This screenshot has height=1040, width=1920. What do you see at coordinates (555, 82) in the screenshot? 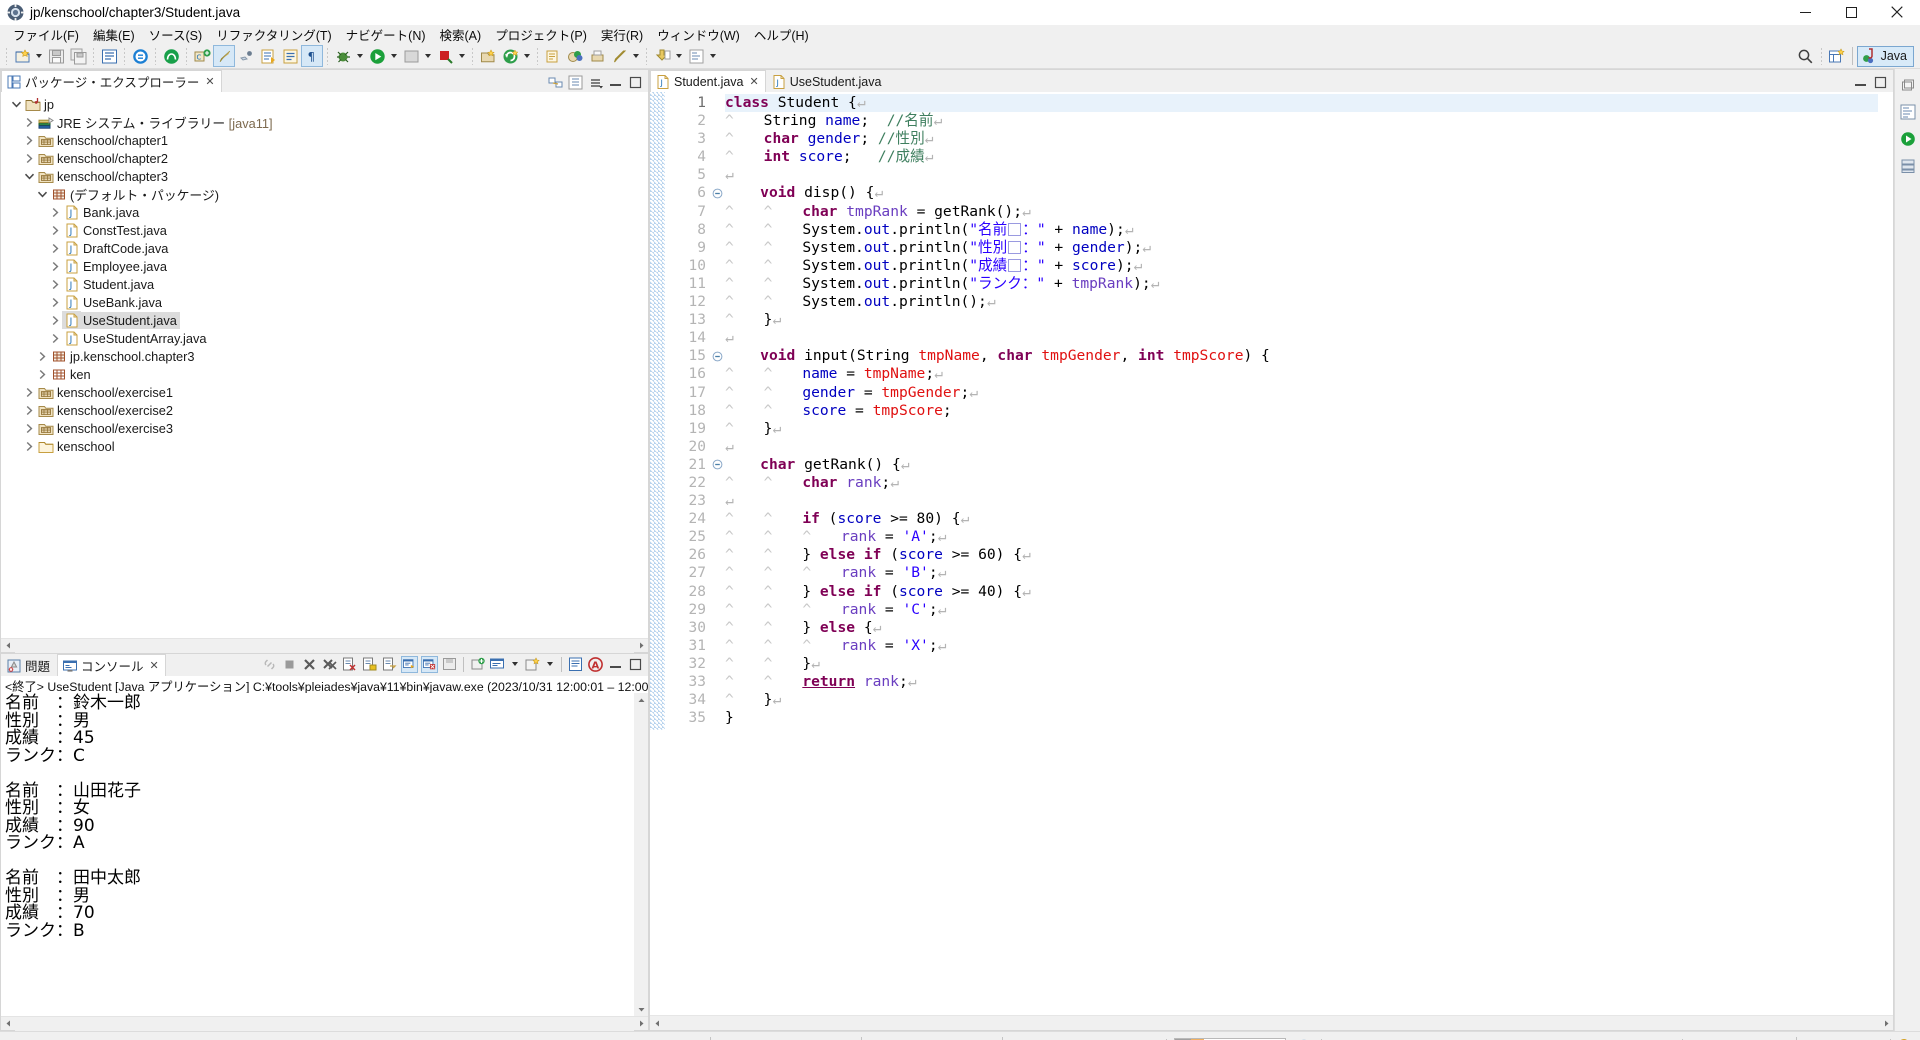
I see `link-with-editor-icon` at bounding box center [555, 82].